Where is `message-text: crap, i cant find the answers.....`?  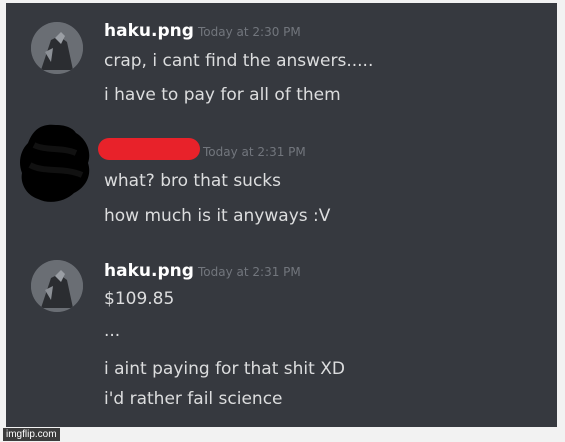 message-text: crap, i cant find the answers..... is located at coordinates (239, 61).